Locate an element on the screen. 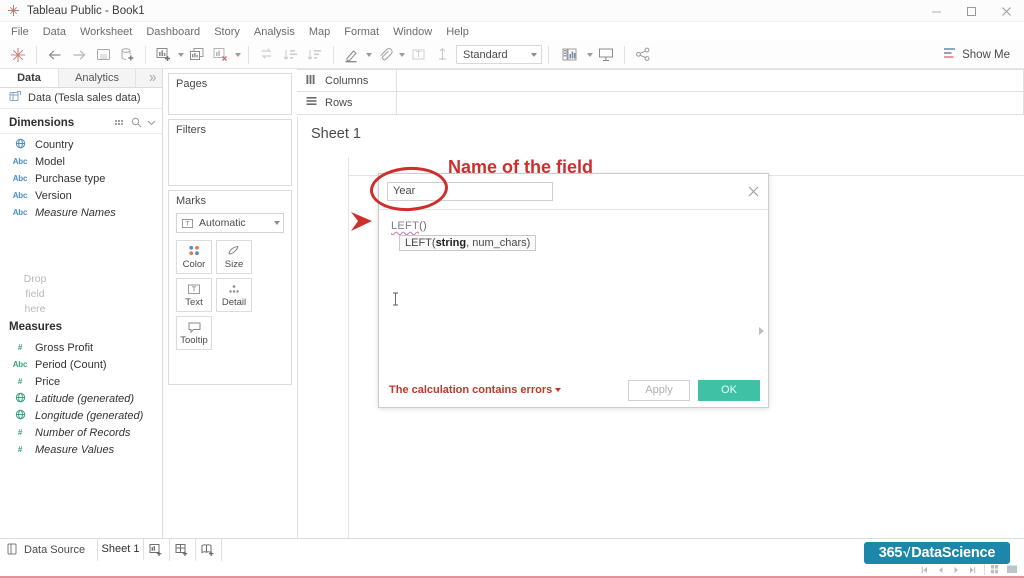 Image resolution: width=1024 pixels, height=578 pixels. menu-help: Help is located at coordinates (457, 32).